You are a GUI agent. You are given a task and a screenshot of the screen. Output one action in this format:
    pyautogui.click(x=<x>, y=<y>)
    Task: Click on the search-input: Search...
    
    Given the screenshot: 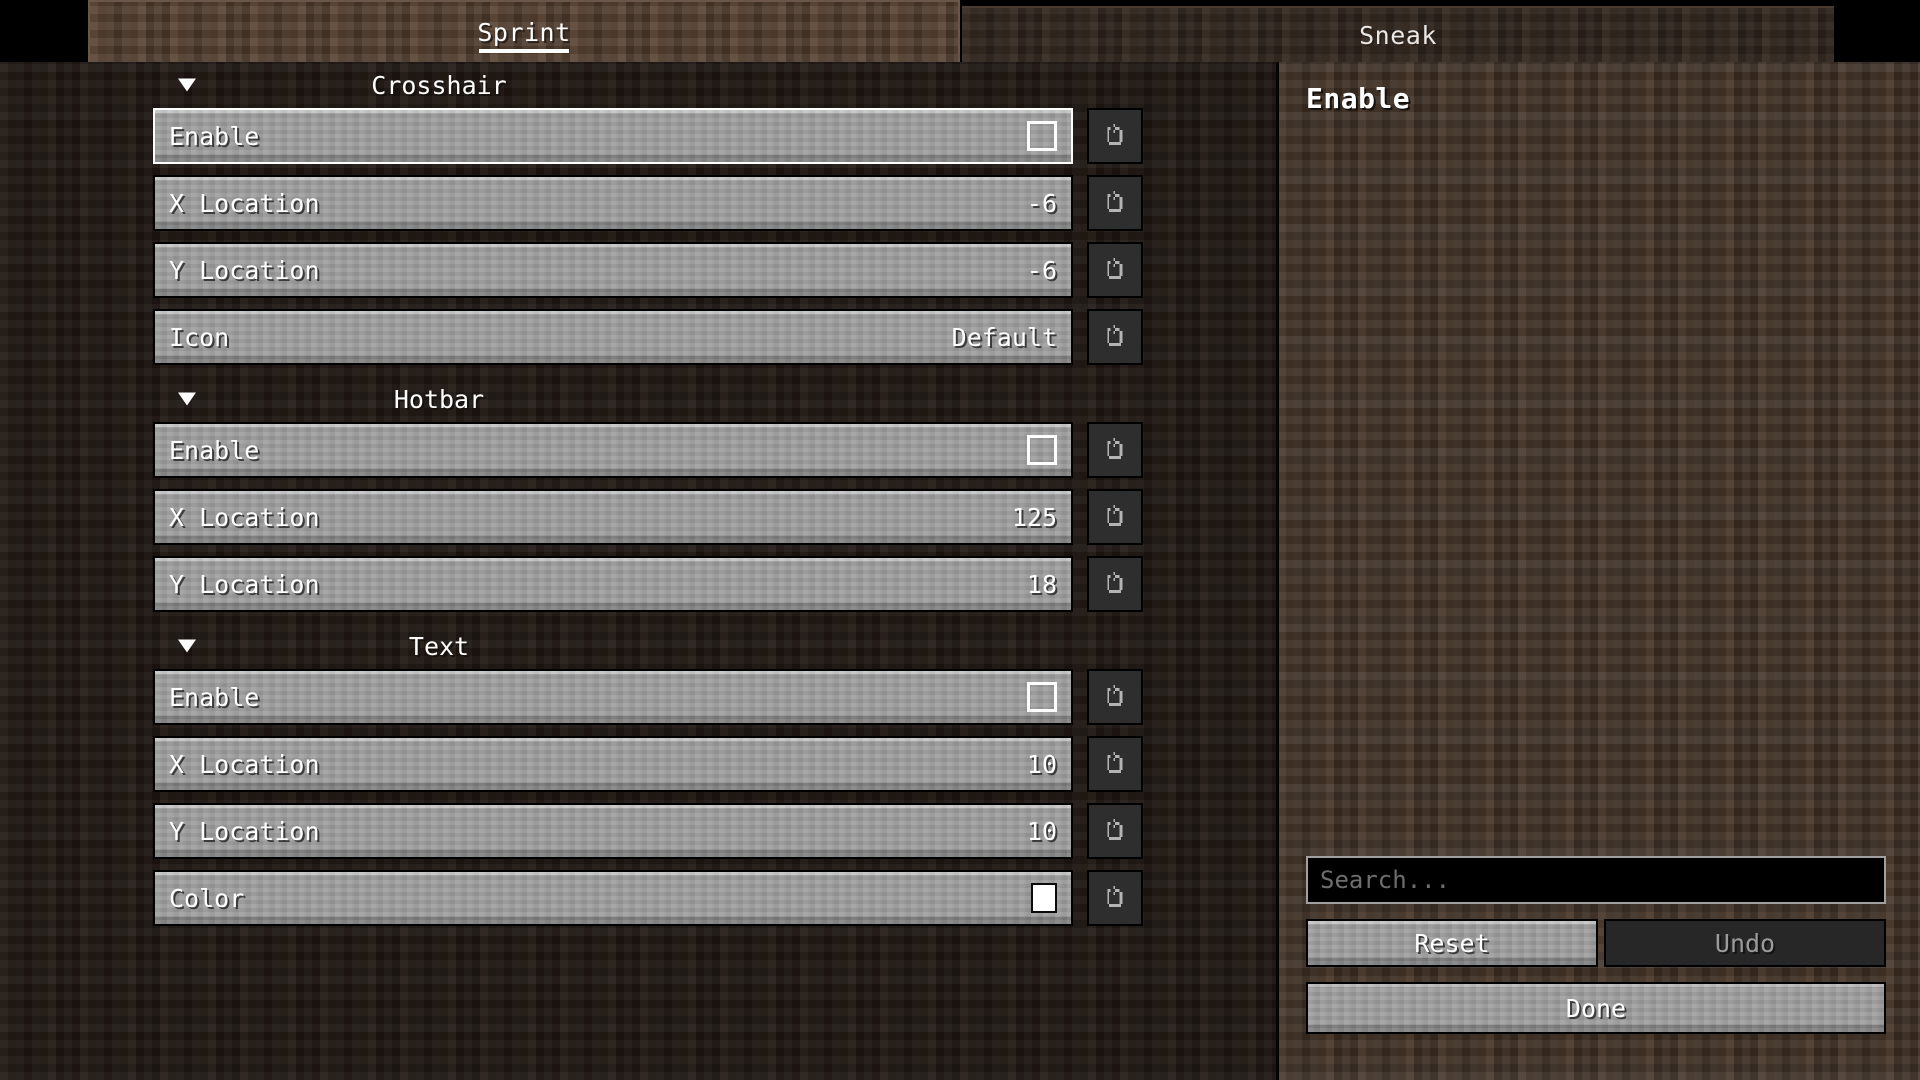 What is the action you would take?
    pyautogui.click(x=1596, y=880)
    